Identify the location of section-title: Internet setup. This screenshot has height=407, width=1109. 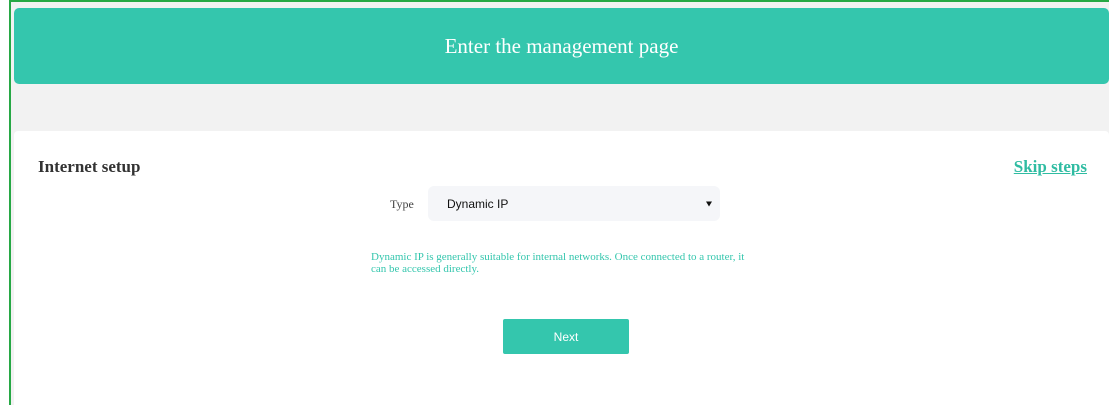
(89, 166).